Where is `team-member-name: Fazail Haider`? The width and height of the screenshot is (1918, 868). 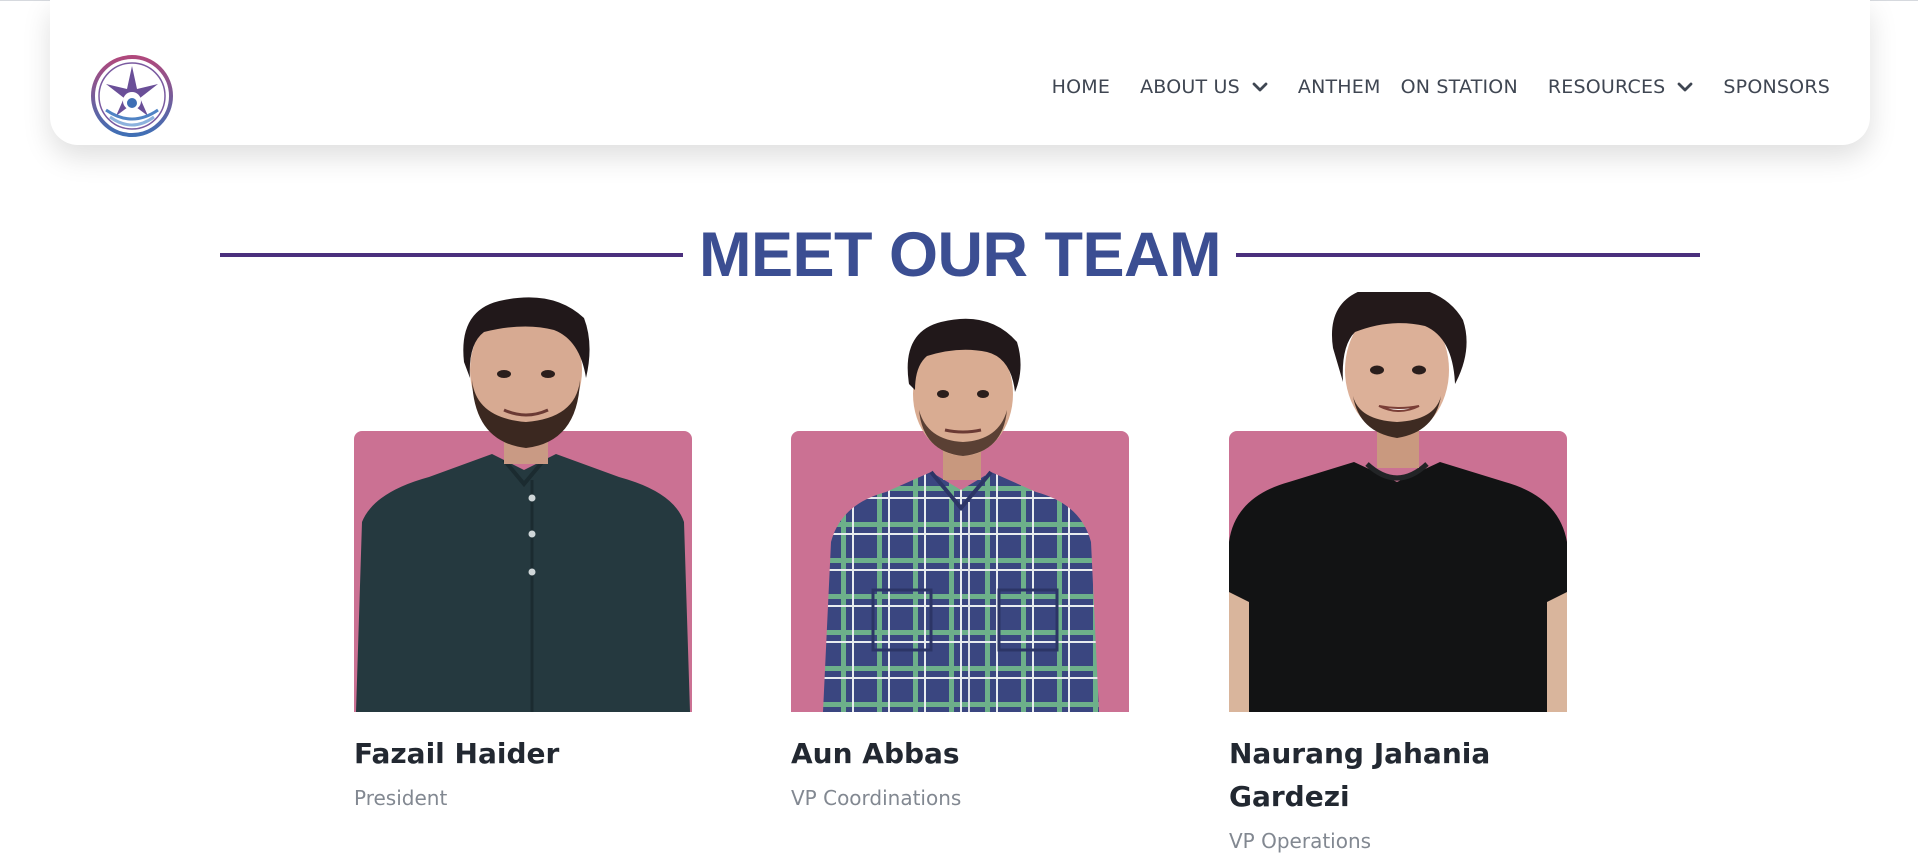
team-member-name: Fazail Haider is located at coordinates (457, 753).